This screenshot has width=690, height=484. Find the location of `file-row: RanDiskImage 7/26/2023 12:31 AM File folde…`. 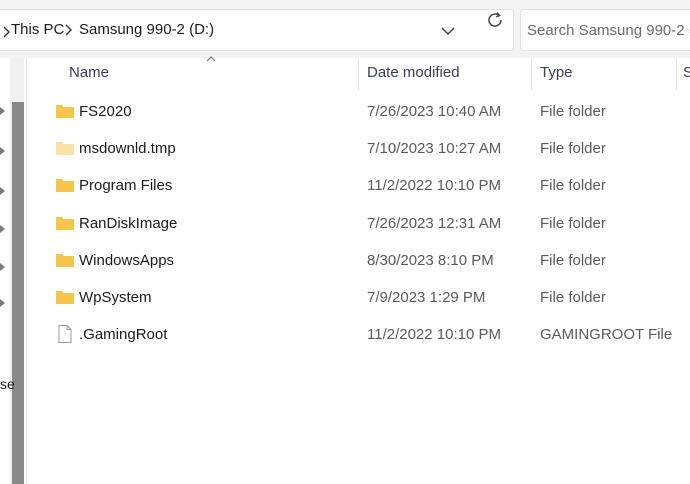

file-row: RanDiskImage 7/26/2023 12:31 AM File folde… is located at coordinates (359, 223).